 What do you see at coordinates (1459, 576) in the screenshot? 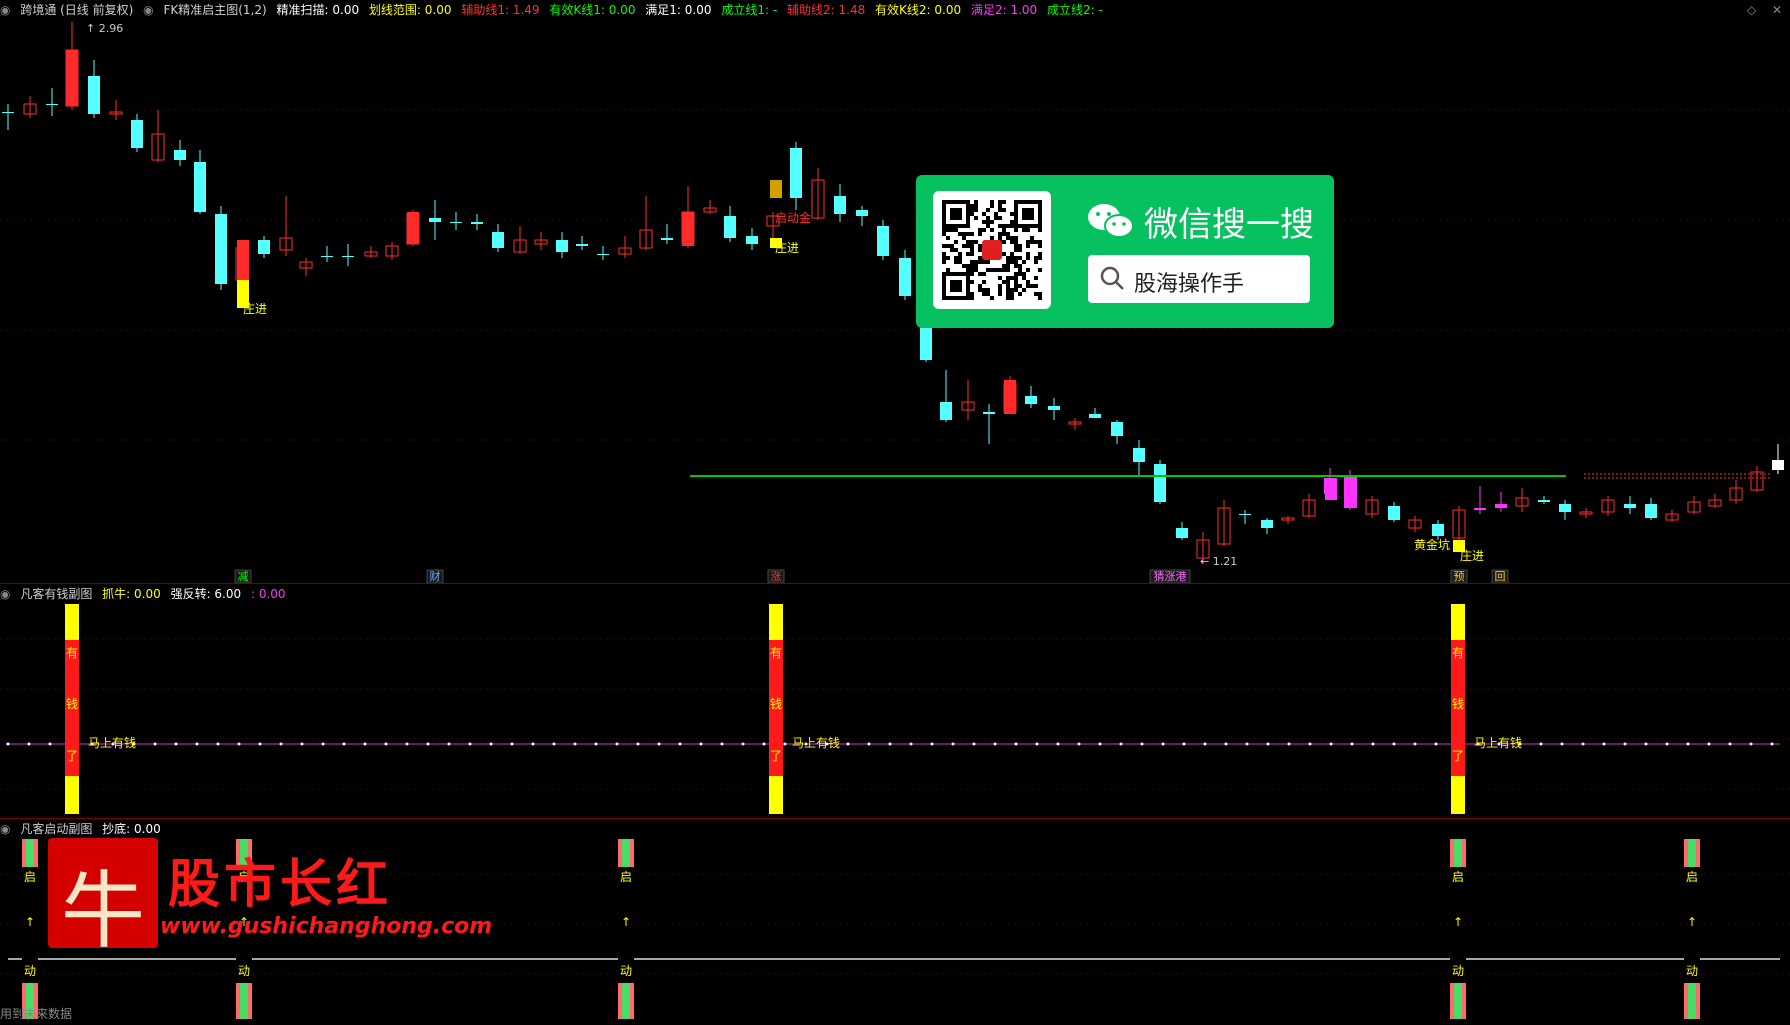
I see `bottom-tag-label: 预` at bounding box center [1459, 576].